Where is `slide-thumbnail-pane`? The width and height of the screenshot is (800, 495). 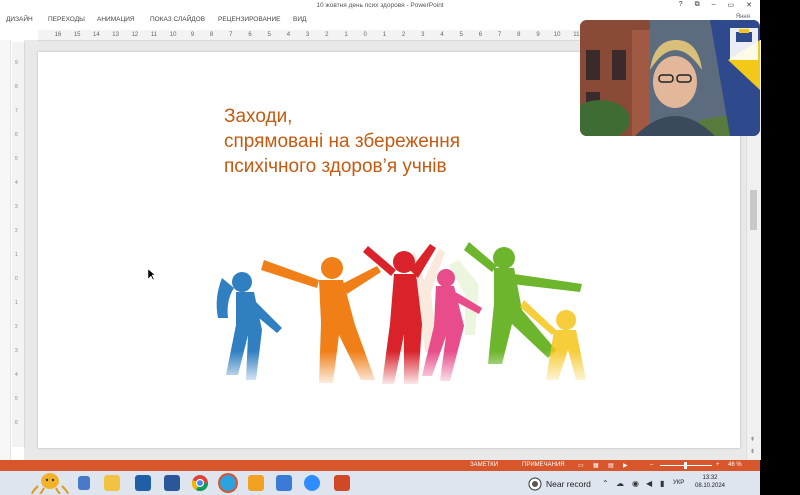
slide-thumbnail-pane is located at coordinates (5, 250).